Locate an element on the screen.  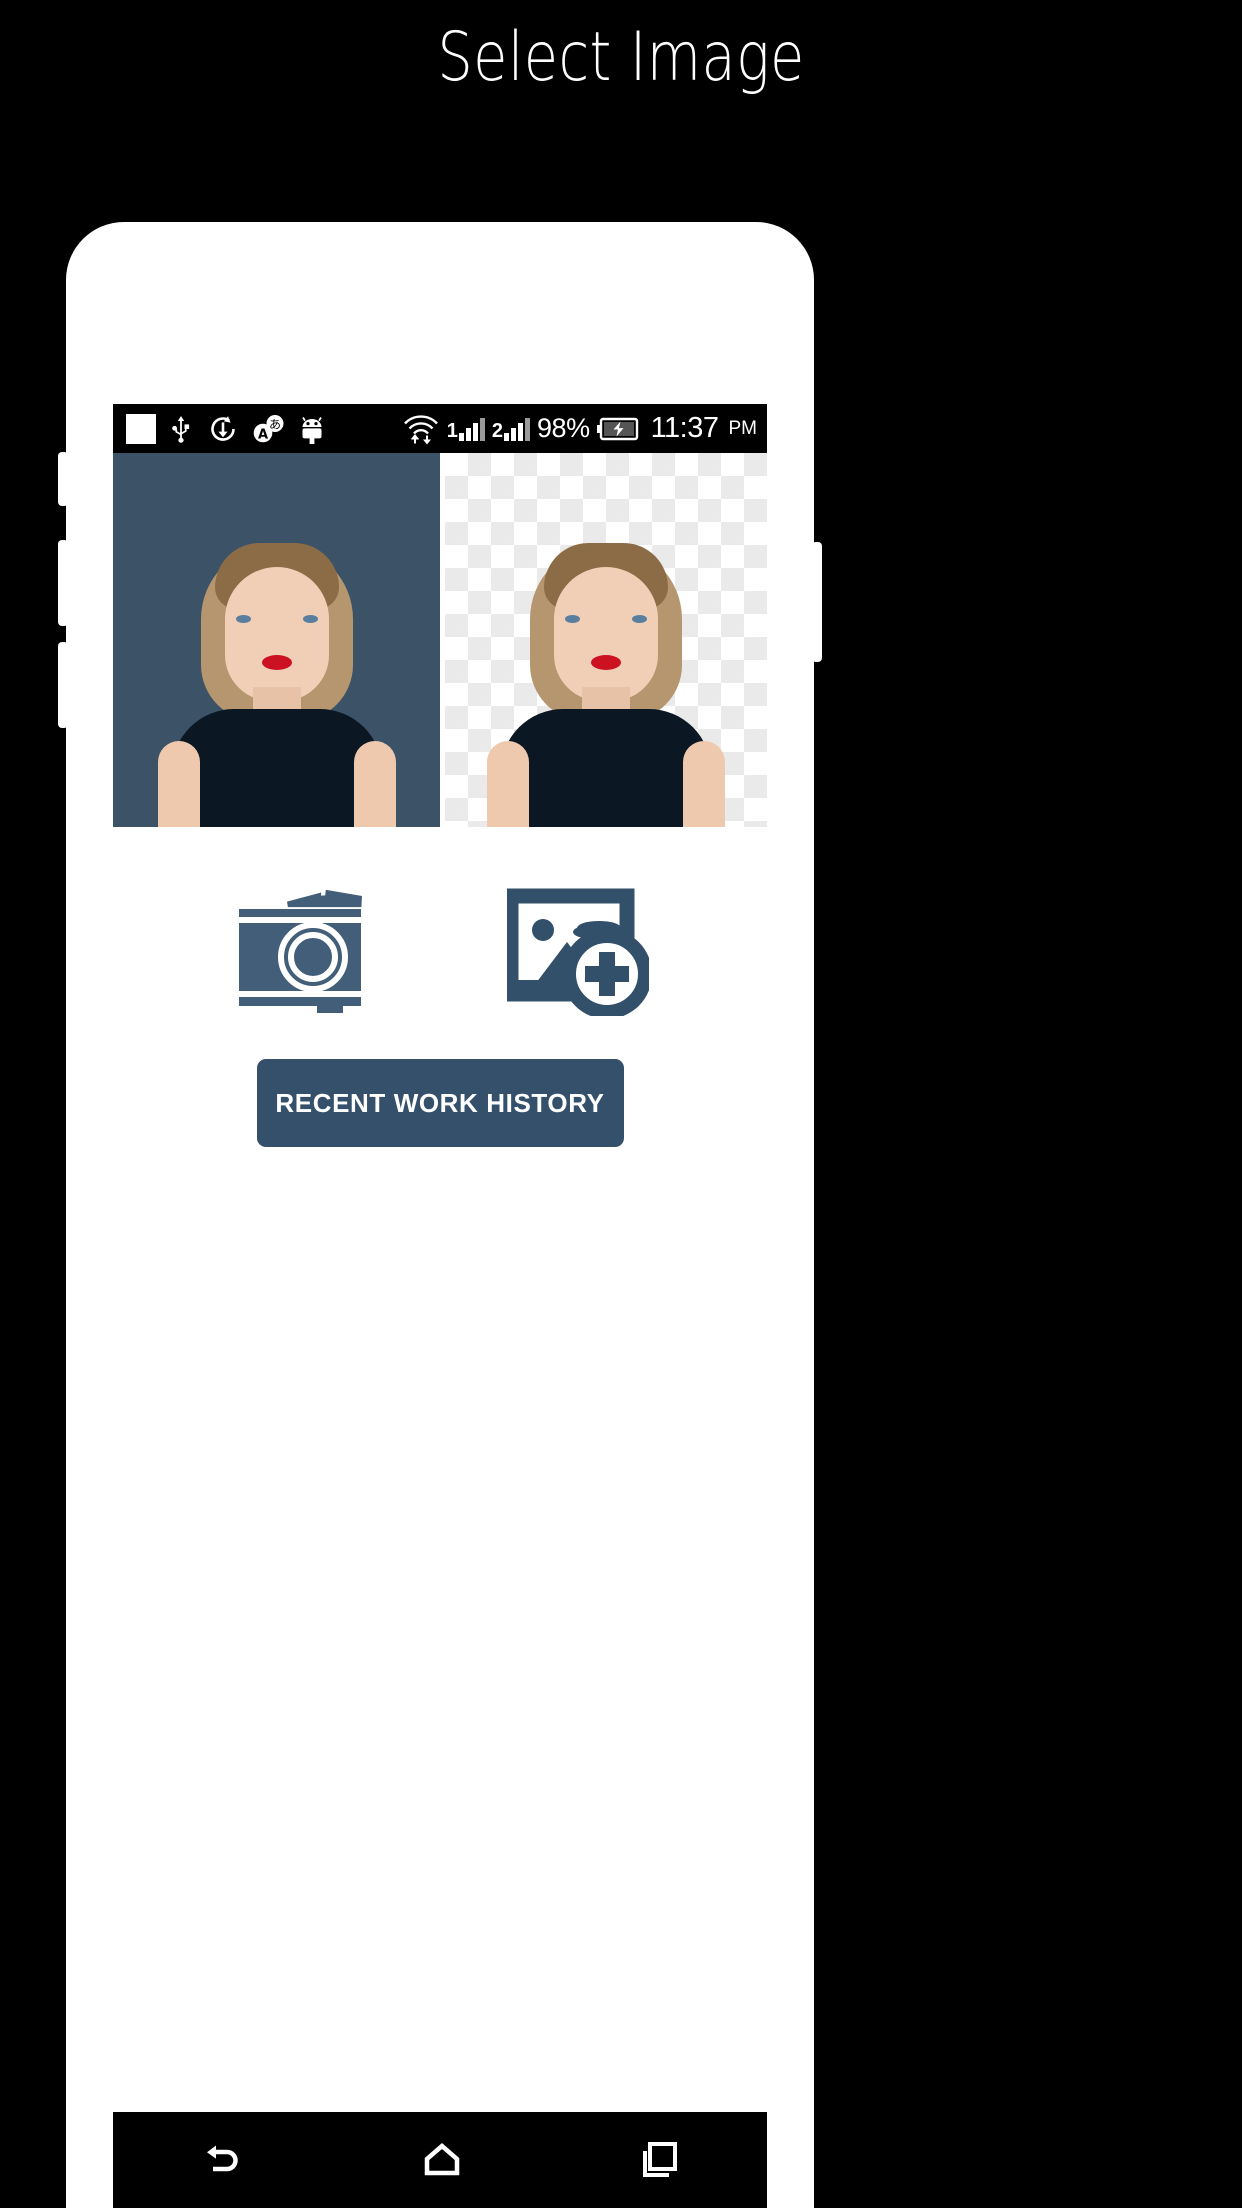
original-photo is located at coordinates (277, 677).